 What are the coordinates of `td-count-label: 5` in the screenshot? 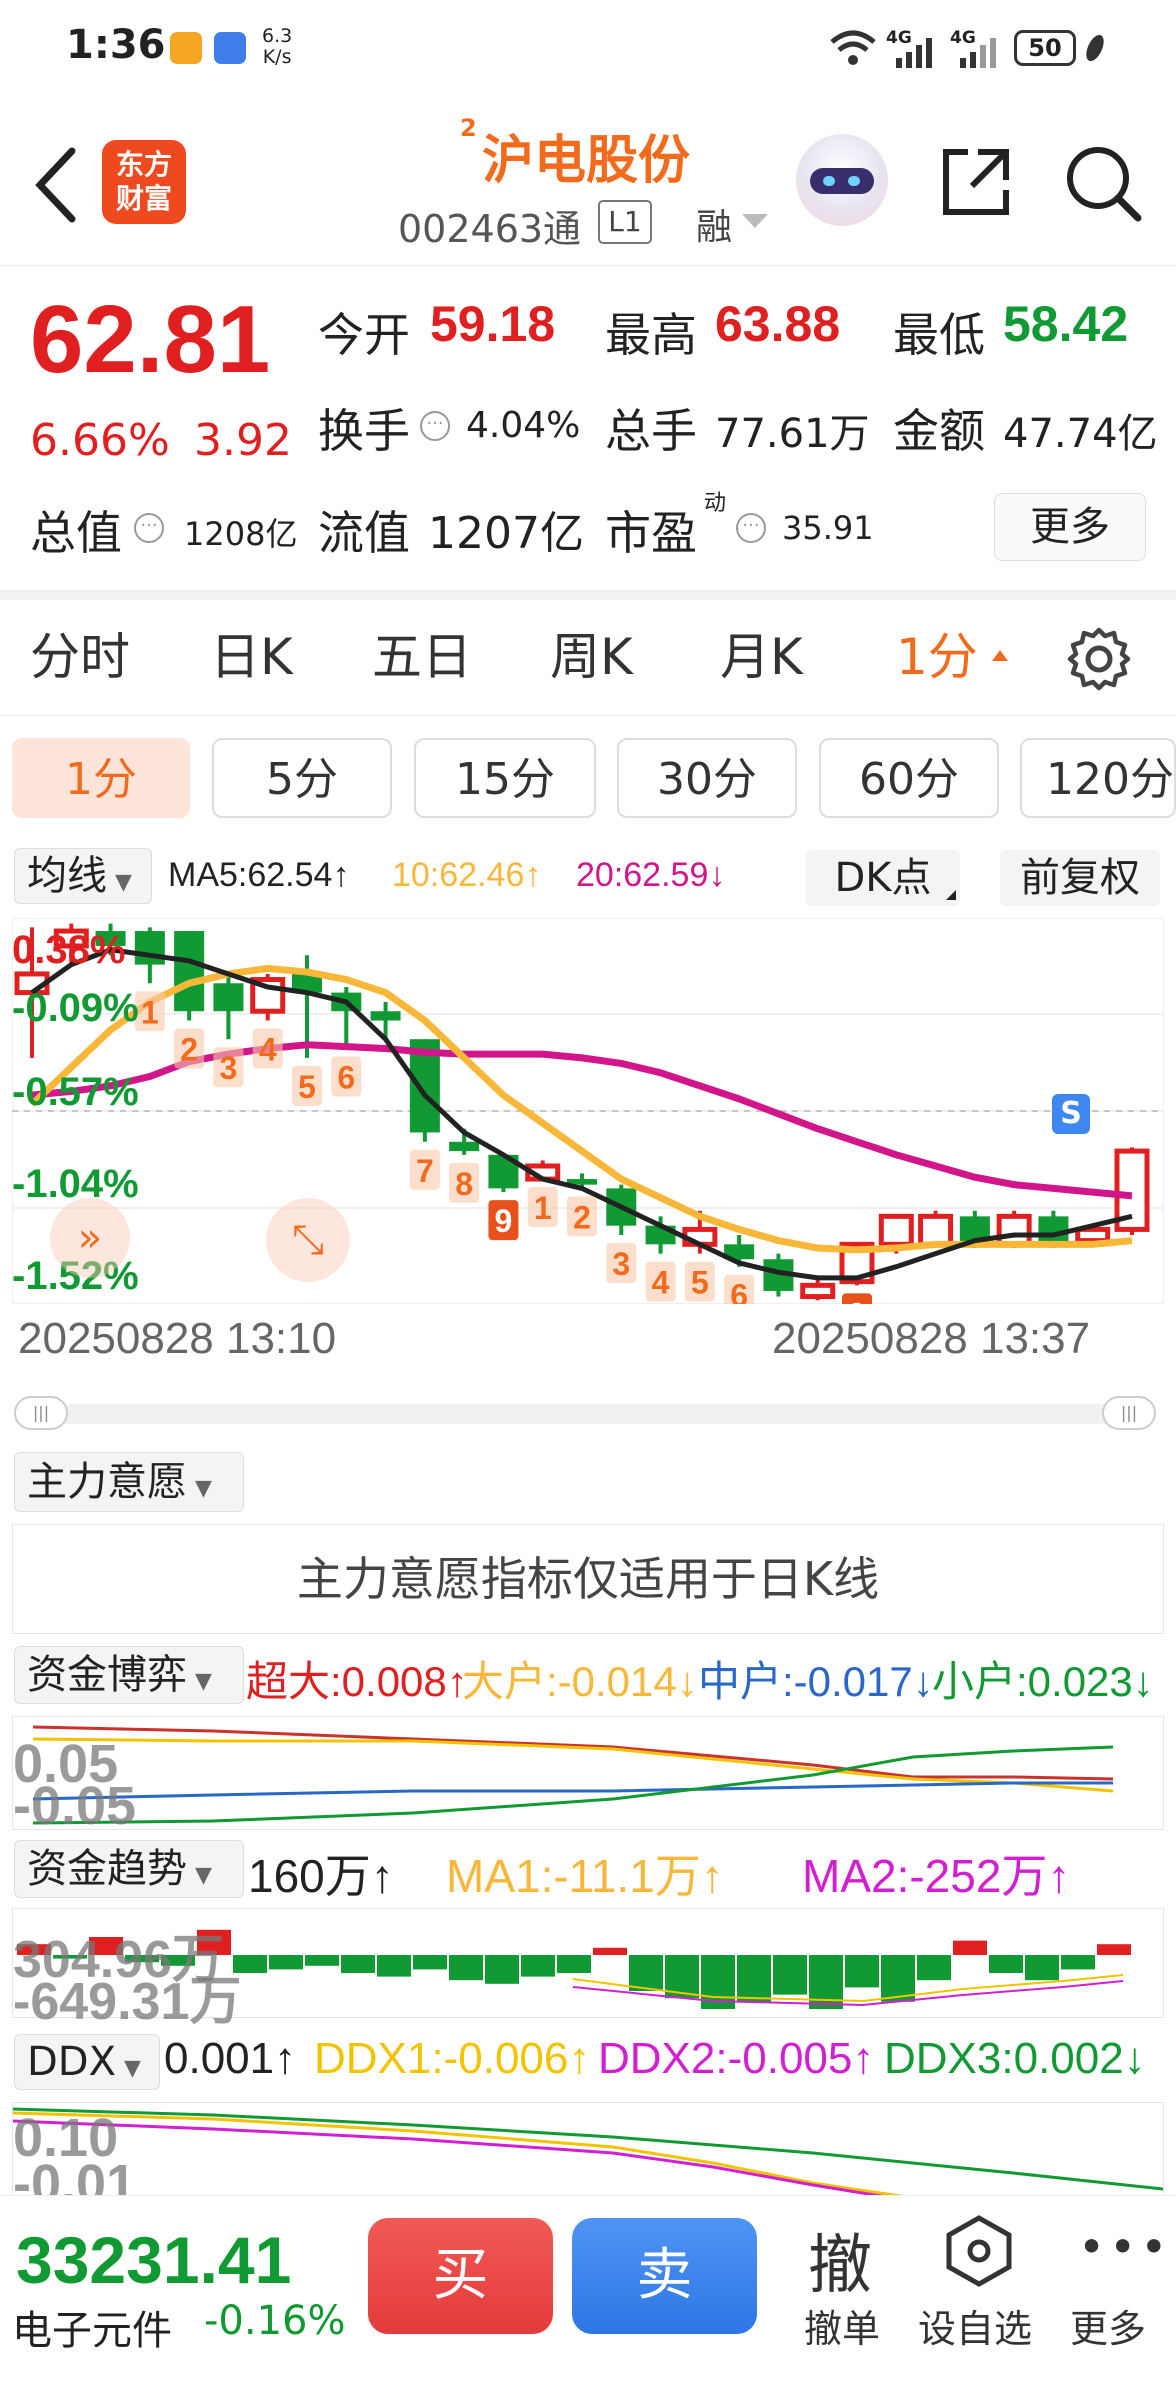 It's located at (700, 1283).